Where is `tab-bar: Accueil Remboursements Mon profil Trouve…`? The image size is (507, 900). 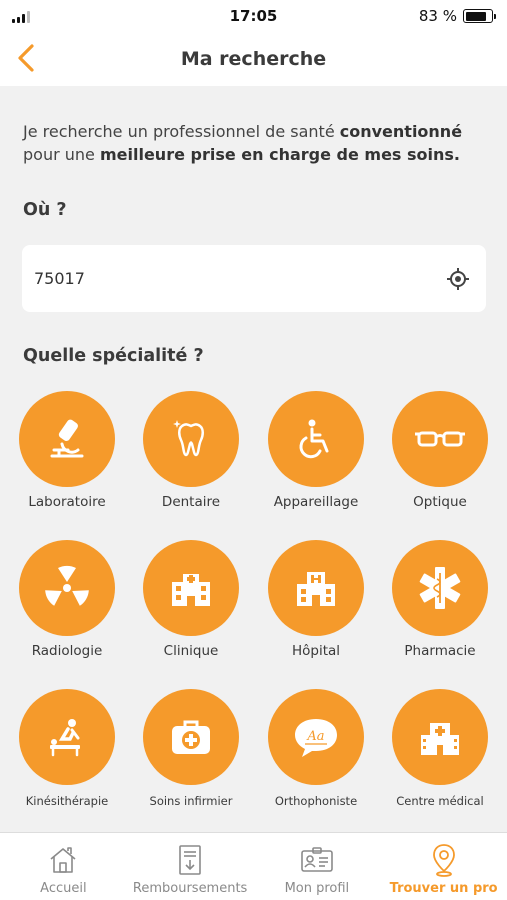
tab-bar: Accueil Remboursements Mon profil Trouve… is located at coordinates (253, 866).